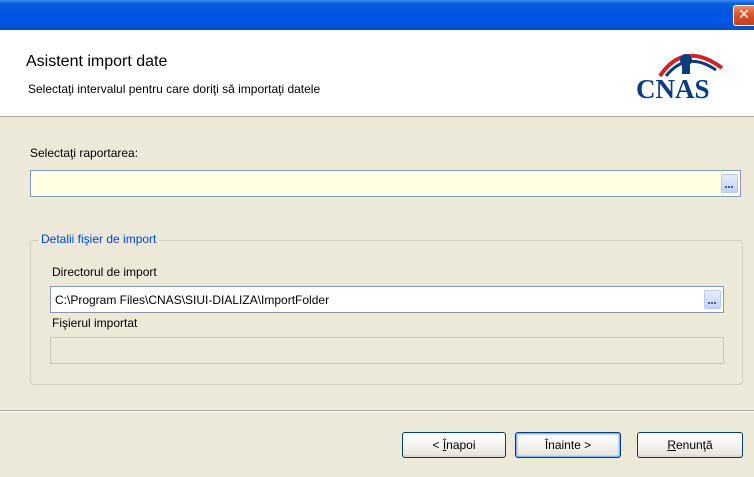 The width and height of the screenshot is (754, 477). What do you see at coordinates (99, 239) in the screenshot?
I see `import-details-legend: Detalii fişier de import` at bounding box center [99, 239].